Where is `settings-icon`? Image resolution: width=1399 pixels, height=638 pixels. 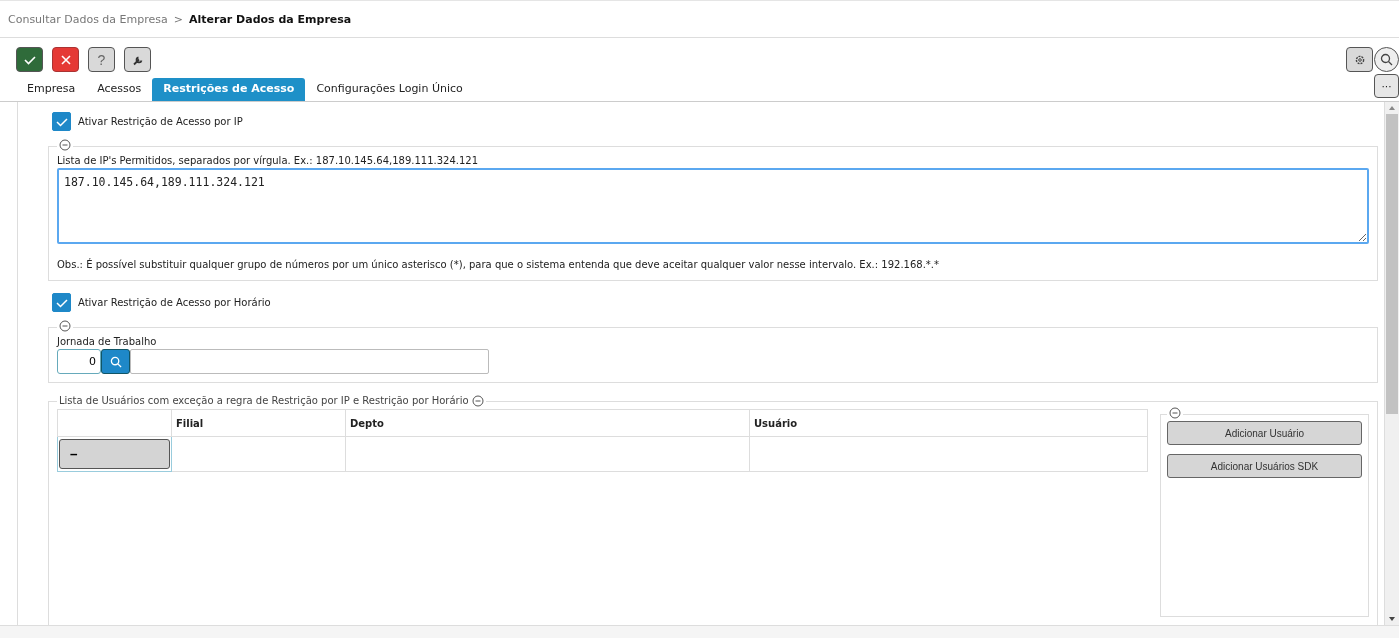 settings-icon is located at coordinates (1359, 59).